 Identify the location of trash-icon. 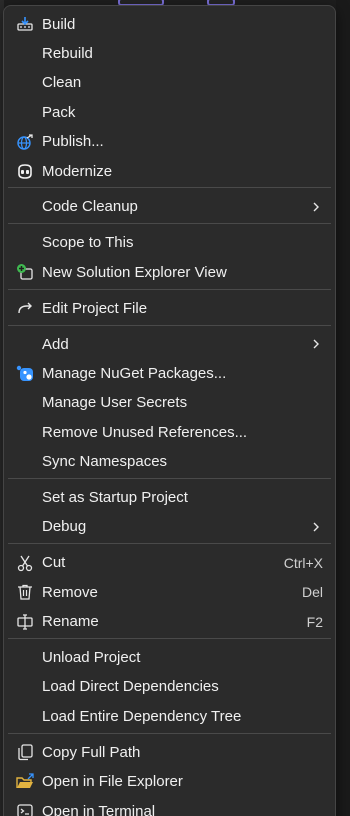
(25, 592).